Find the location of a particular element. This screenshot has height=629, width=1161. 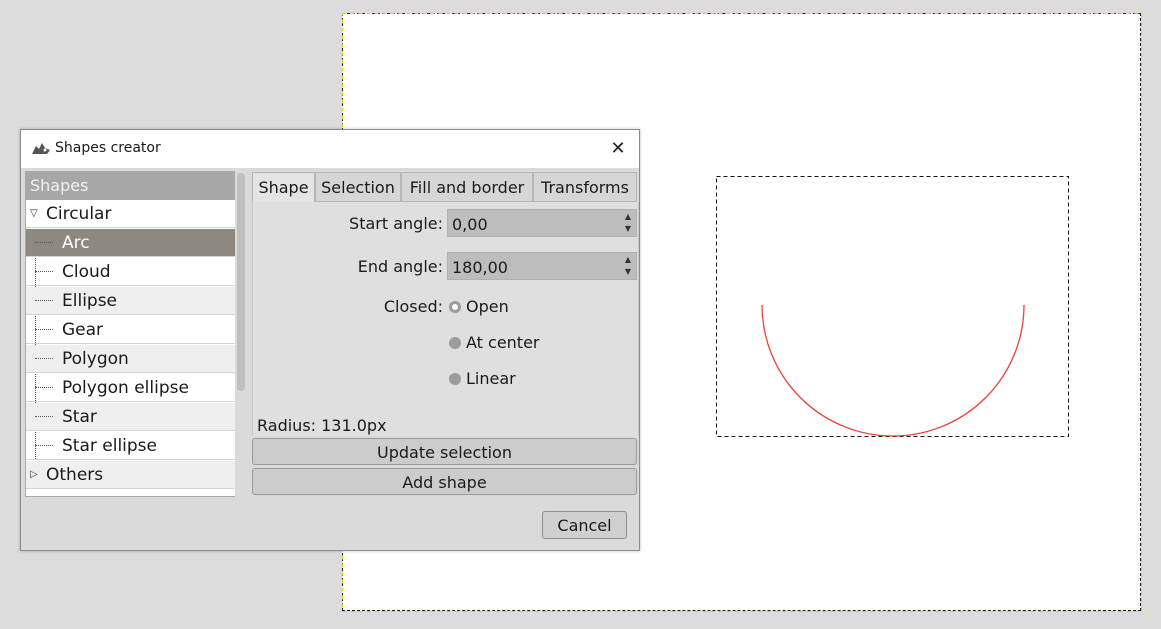

end-angle-spinner: ▲▼ is located at coordinates (542, 266).